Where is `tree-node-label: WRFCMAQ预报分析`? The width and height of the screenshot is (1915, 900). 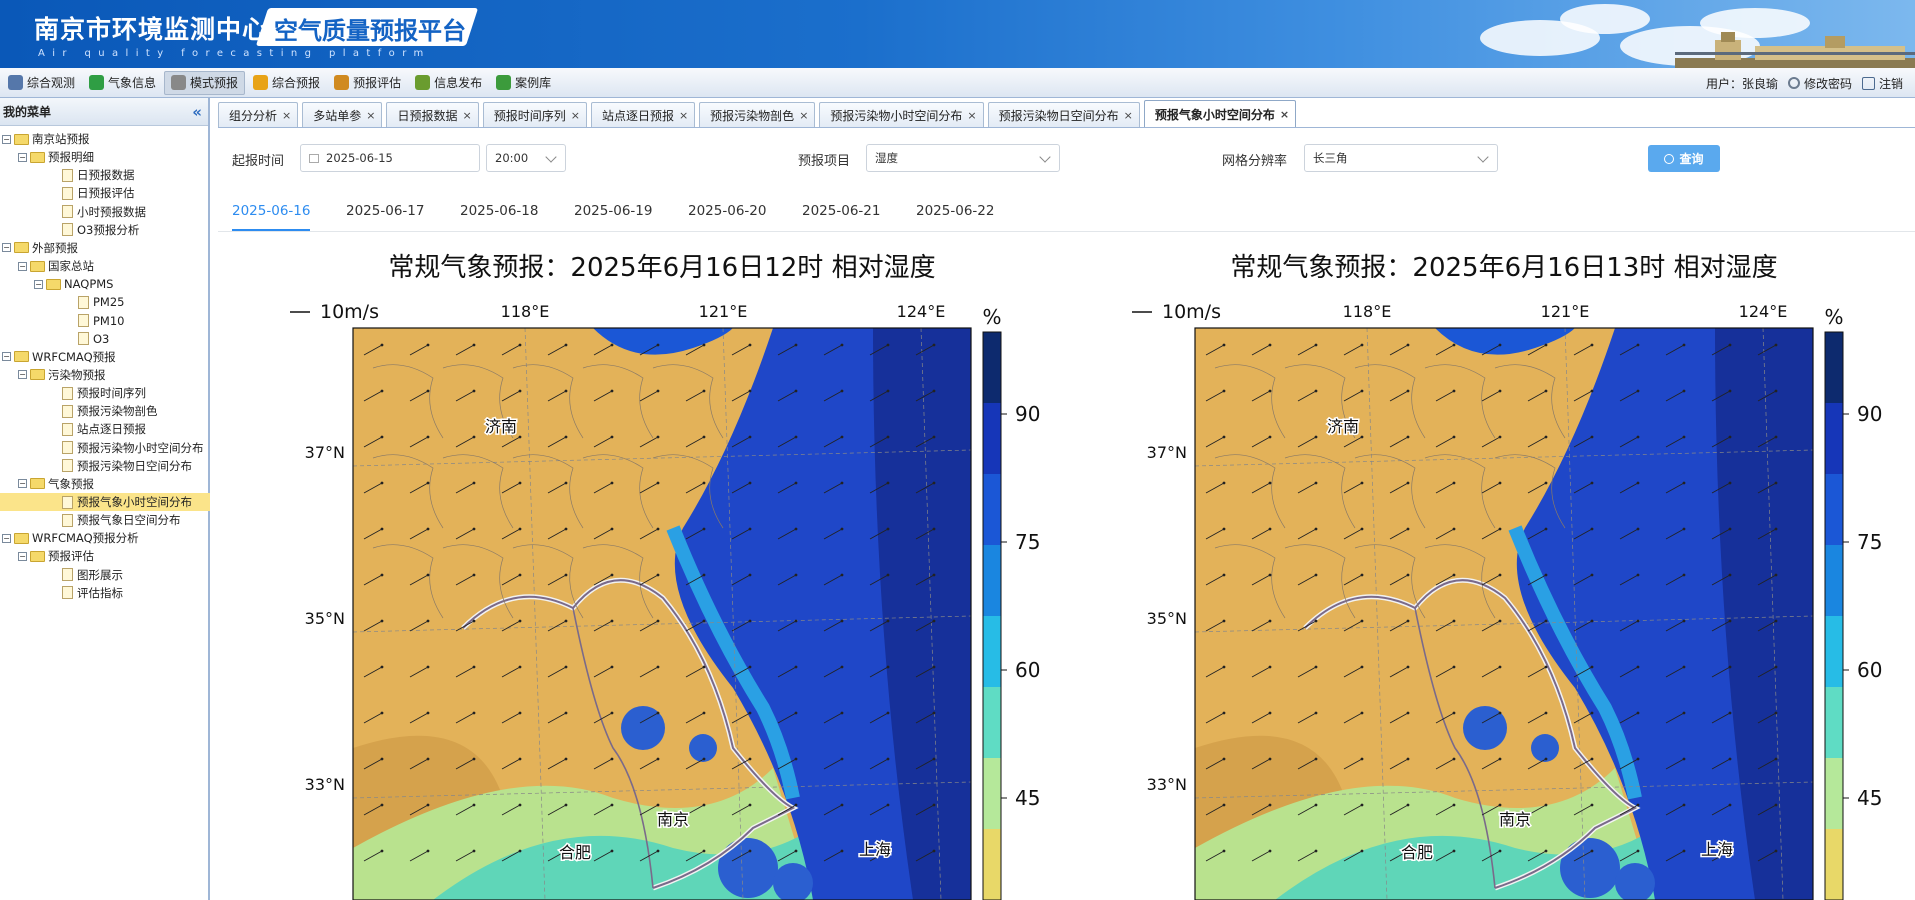 tree-node-label: WRFCMAQ预报分析 is located at coordinates (85, 538).